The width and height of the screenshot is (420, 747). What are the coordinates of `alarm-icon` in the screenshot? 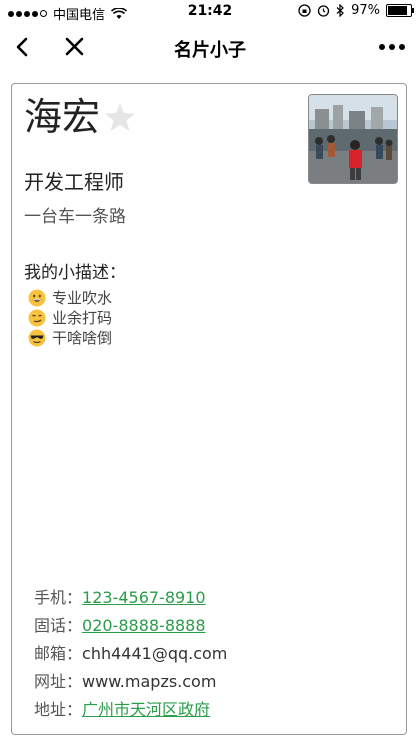 It's located at (323, 11).